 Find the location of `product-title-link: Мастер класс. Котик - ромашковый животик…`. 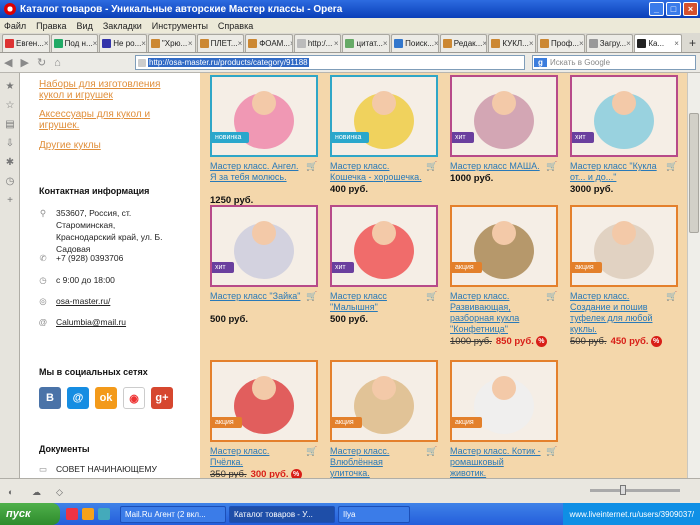

product-title-link: Мастер класс. Котик - ромашковый животик… is located at coordinates (496, 462).